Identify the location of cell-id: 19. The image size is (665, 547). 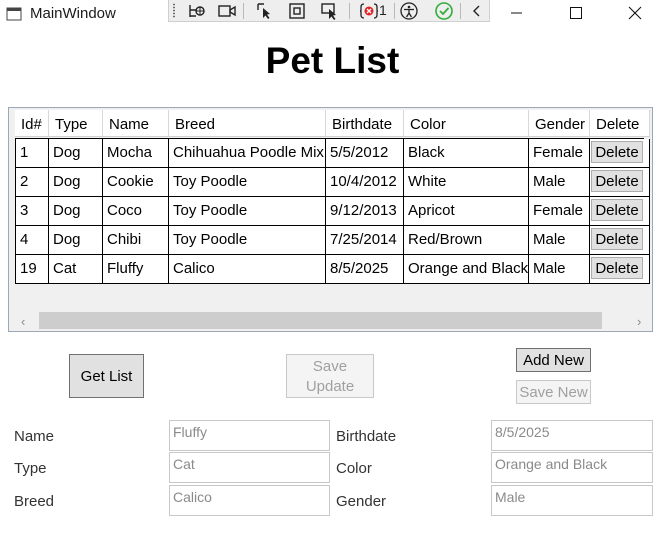
(32, 269).